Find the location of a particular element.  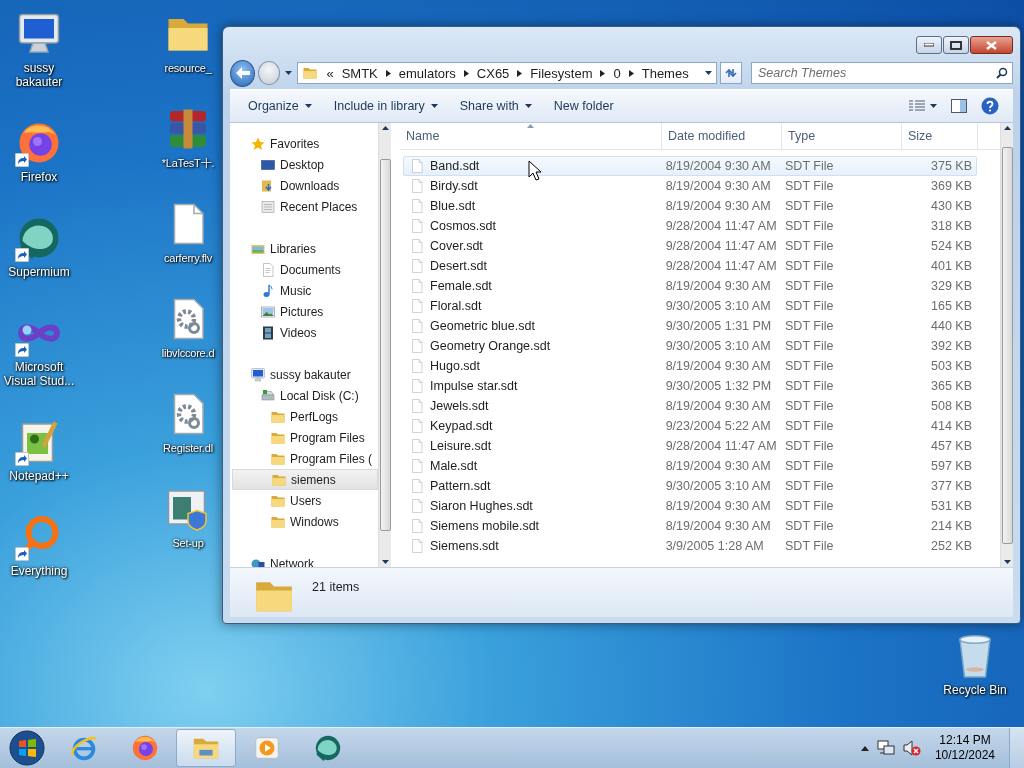

network-button is located at coordinates (885, 748).